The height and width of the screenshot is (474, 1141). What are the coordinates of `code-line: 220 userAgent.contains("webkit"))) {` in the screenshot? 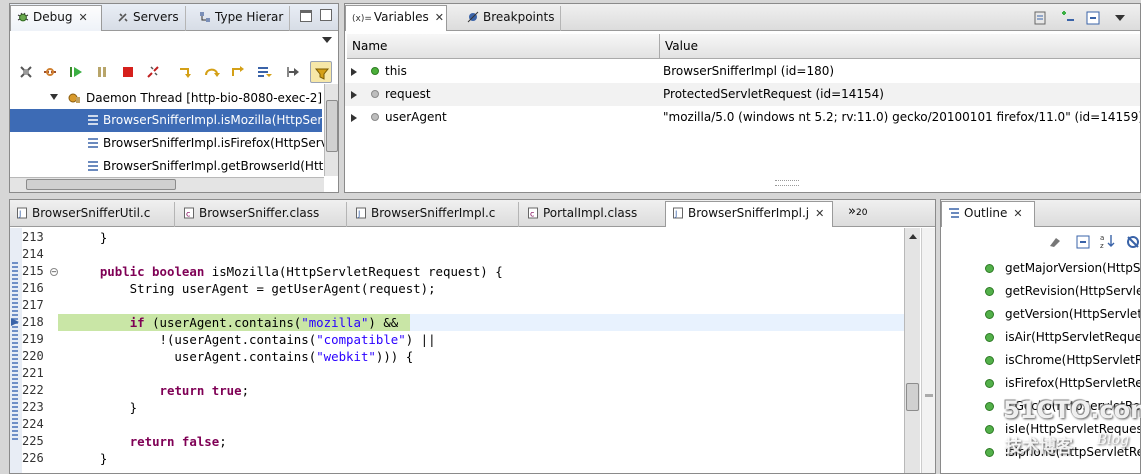 It's located at (457, 356).